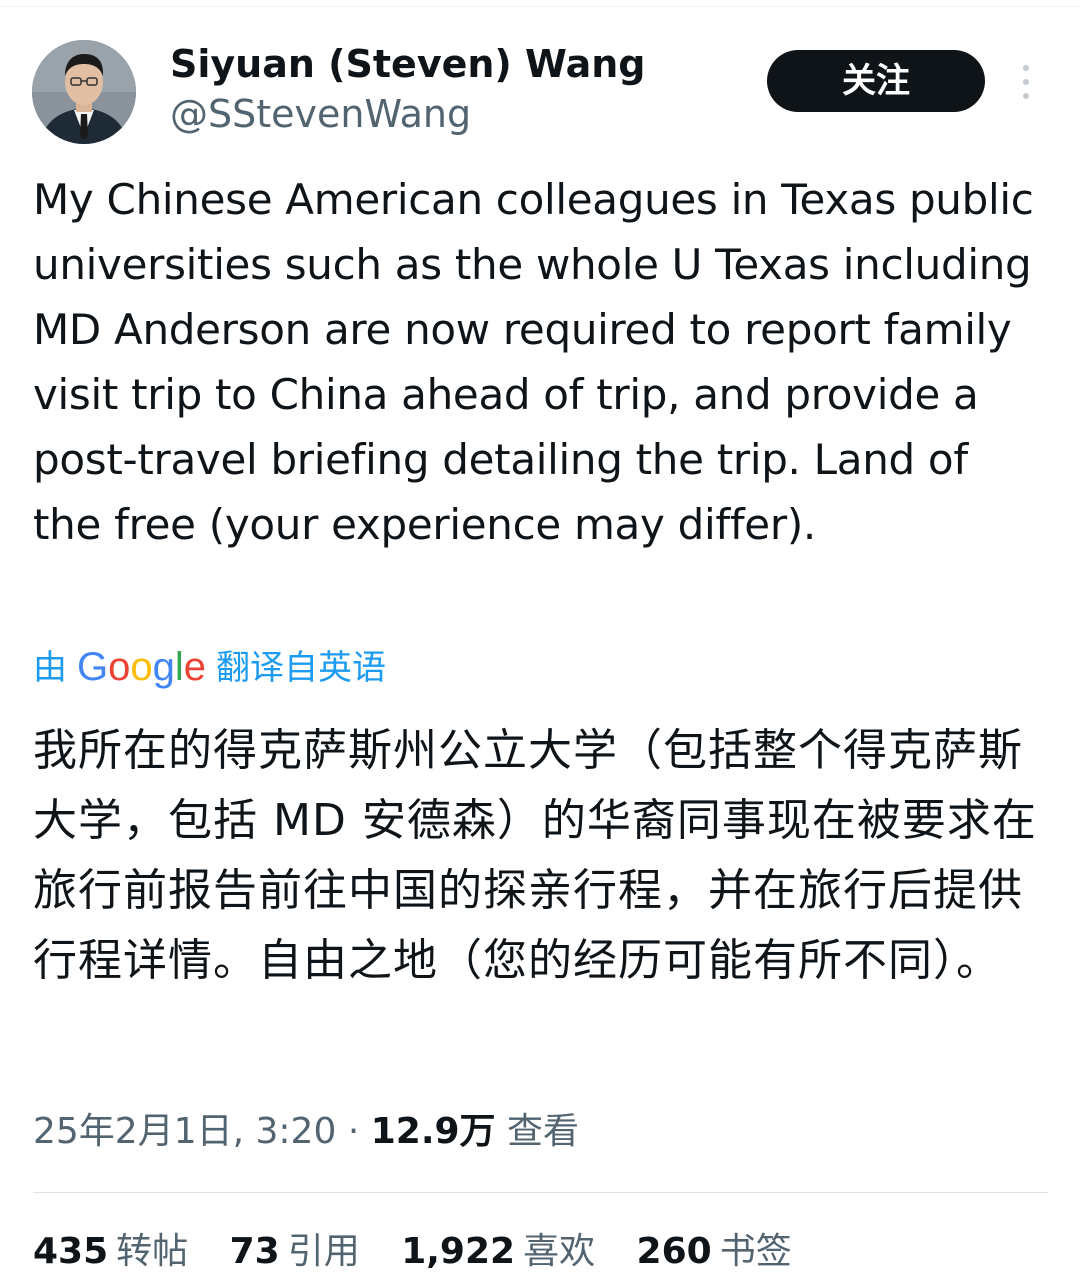  I want to click on avatar-photo-icon, so click(84, 92).